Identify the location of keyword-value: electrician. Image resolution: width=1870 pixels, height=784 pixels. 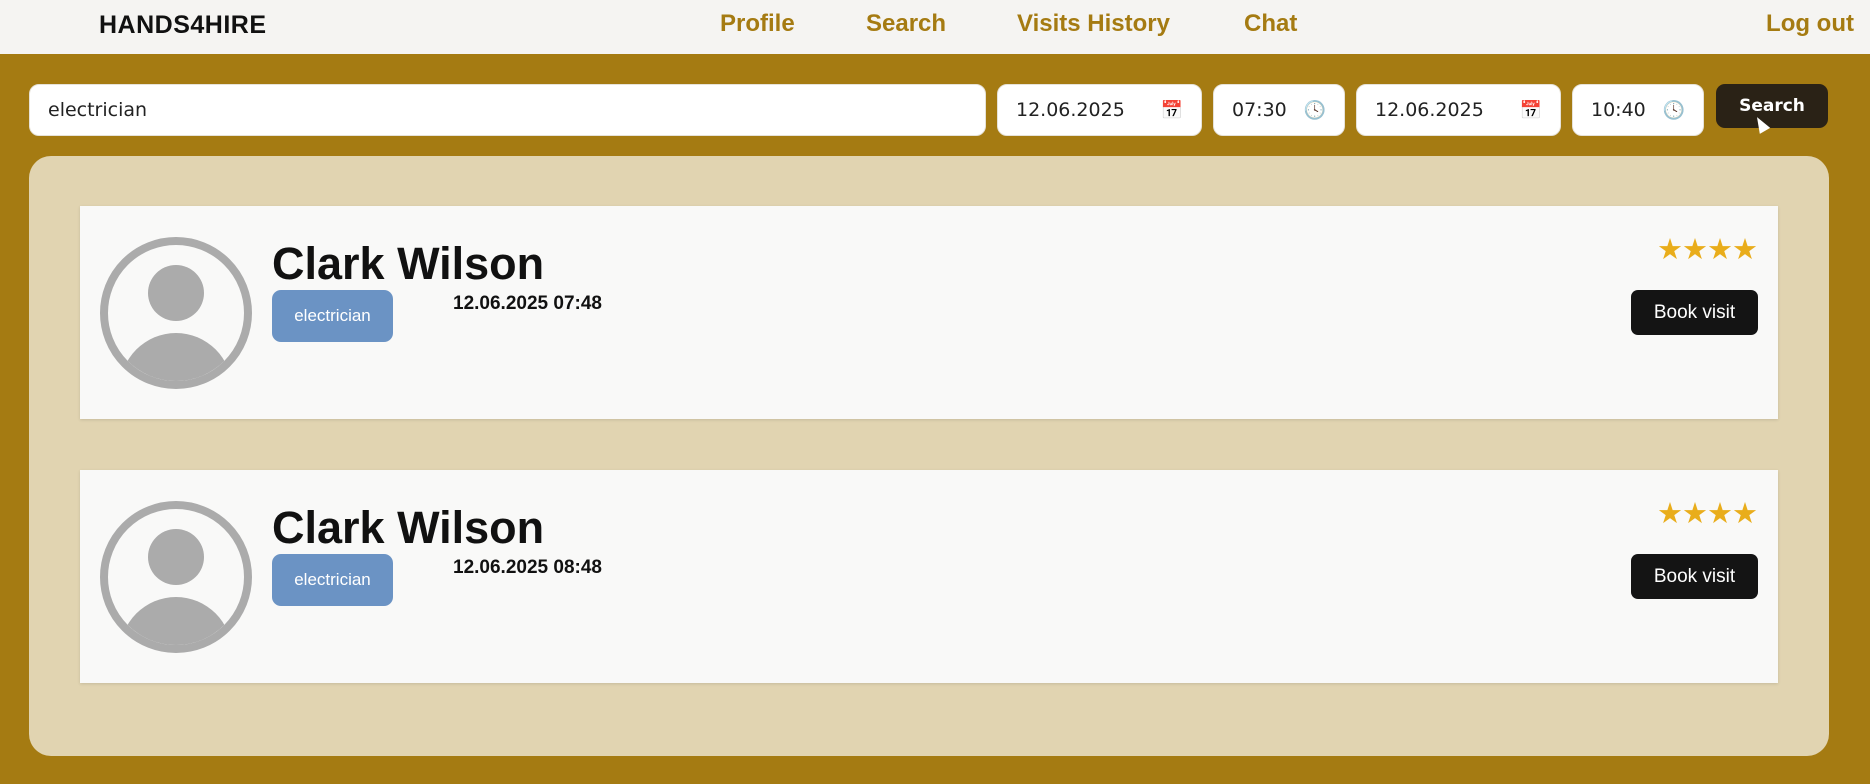
(98, 110).